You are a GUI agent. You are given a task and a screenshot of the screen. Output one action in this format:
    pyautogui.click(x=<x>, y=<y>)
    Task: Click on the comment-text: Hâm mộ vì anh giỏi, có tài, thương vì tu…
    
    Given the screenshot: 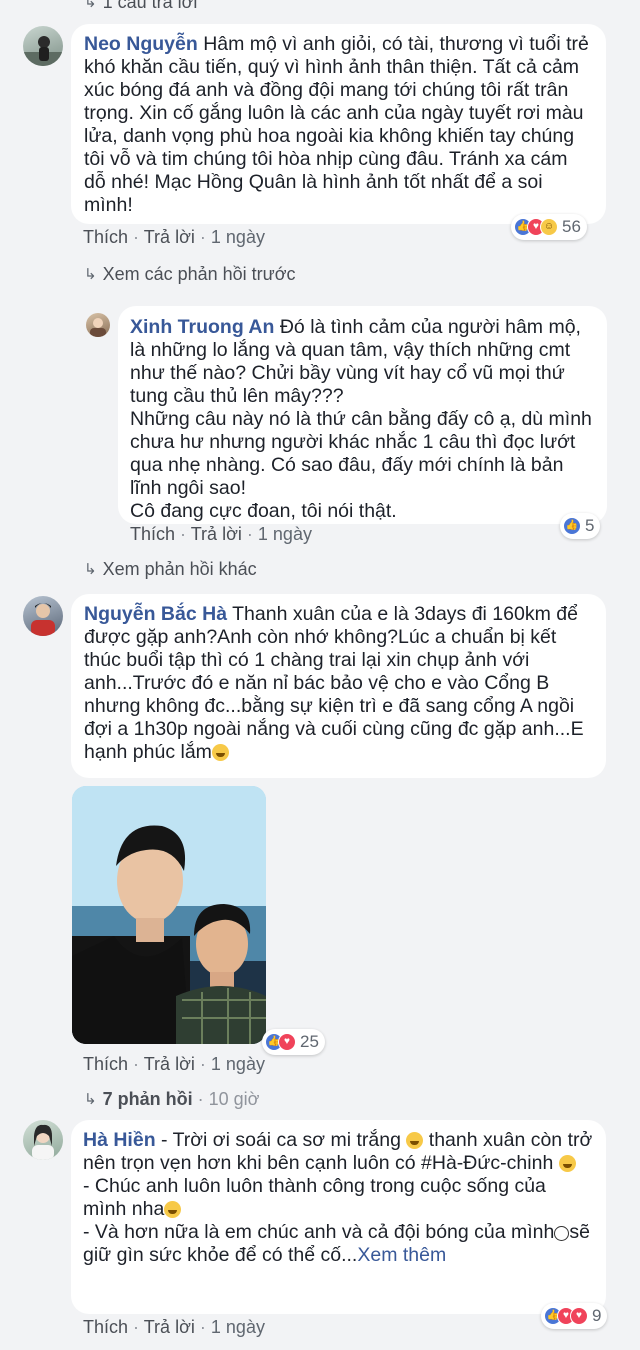 What is the action you would take?
    pyautogui.click(x=336, y=124)
    